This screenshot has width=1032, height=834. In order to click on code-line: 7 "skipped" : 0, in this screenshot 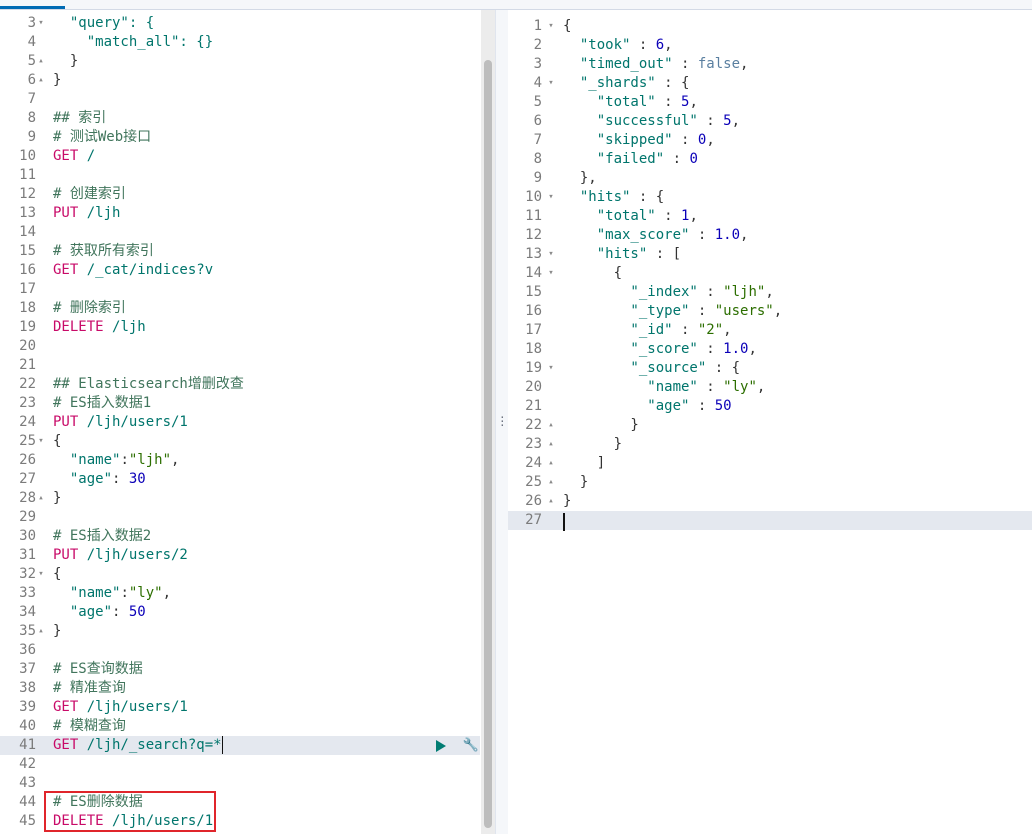, I will do `click(770, 140)`.